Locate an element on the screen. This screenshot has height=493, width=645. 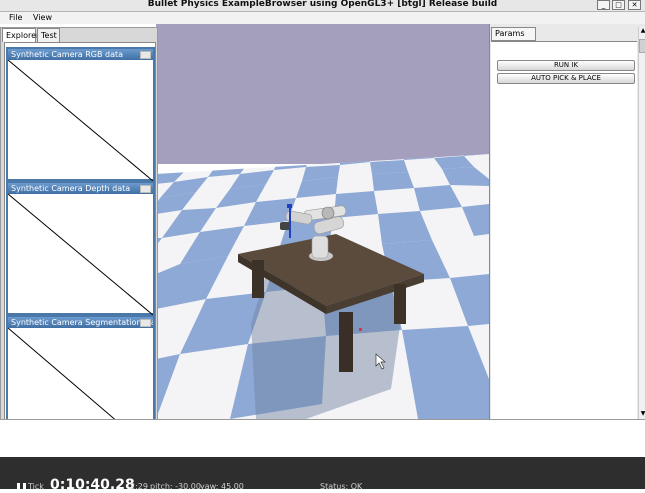
tab-explorer: Explorer is located at coordinates (20, 35).